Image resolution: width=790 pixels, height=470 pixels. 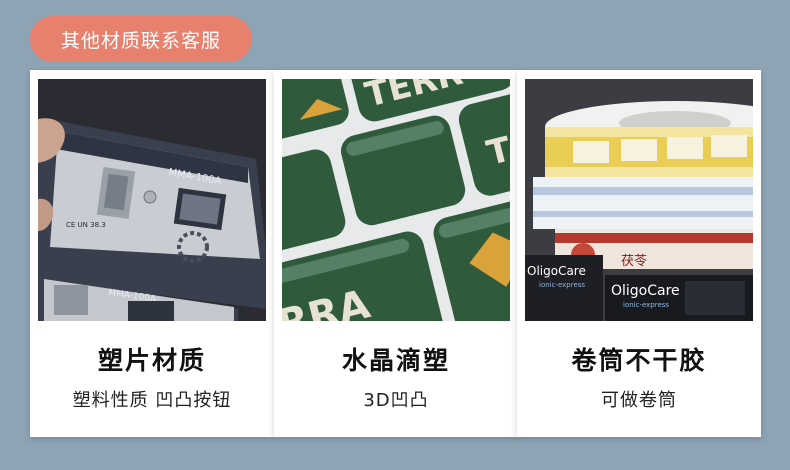 What do you see at coordinates (639, 360) in the screenshot?
I see `card-title: 卷筒不干胶` at bounding box center [639, 360].